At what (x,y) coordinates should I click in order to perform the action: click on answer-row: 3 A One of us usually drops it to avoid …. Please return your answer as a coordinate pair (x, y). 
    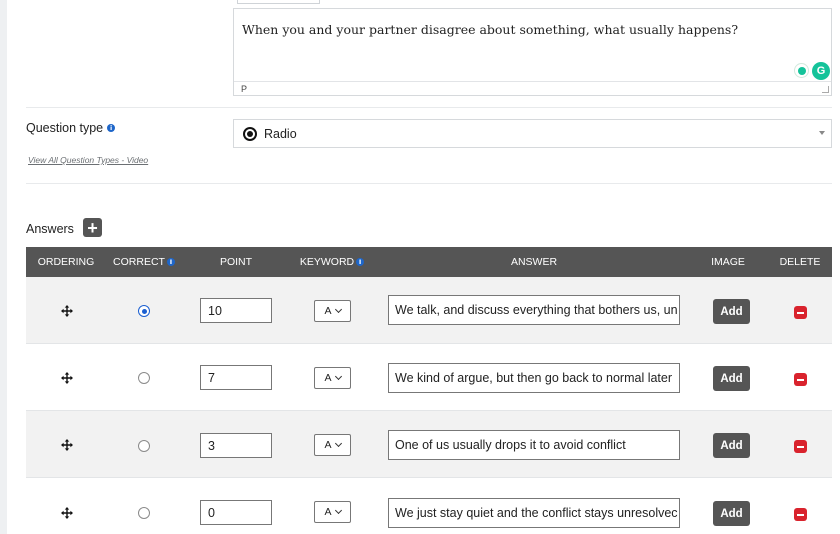
    Looking at the image, I should click on (429, 444).